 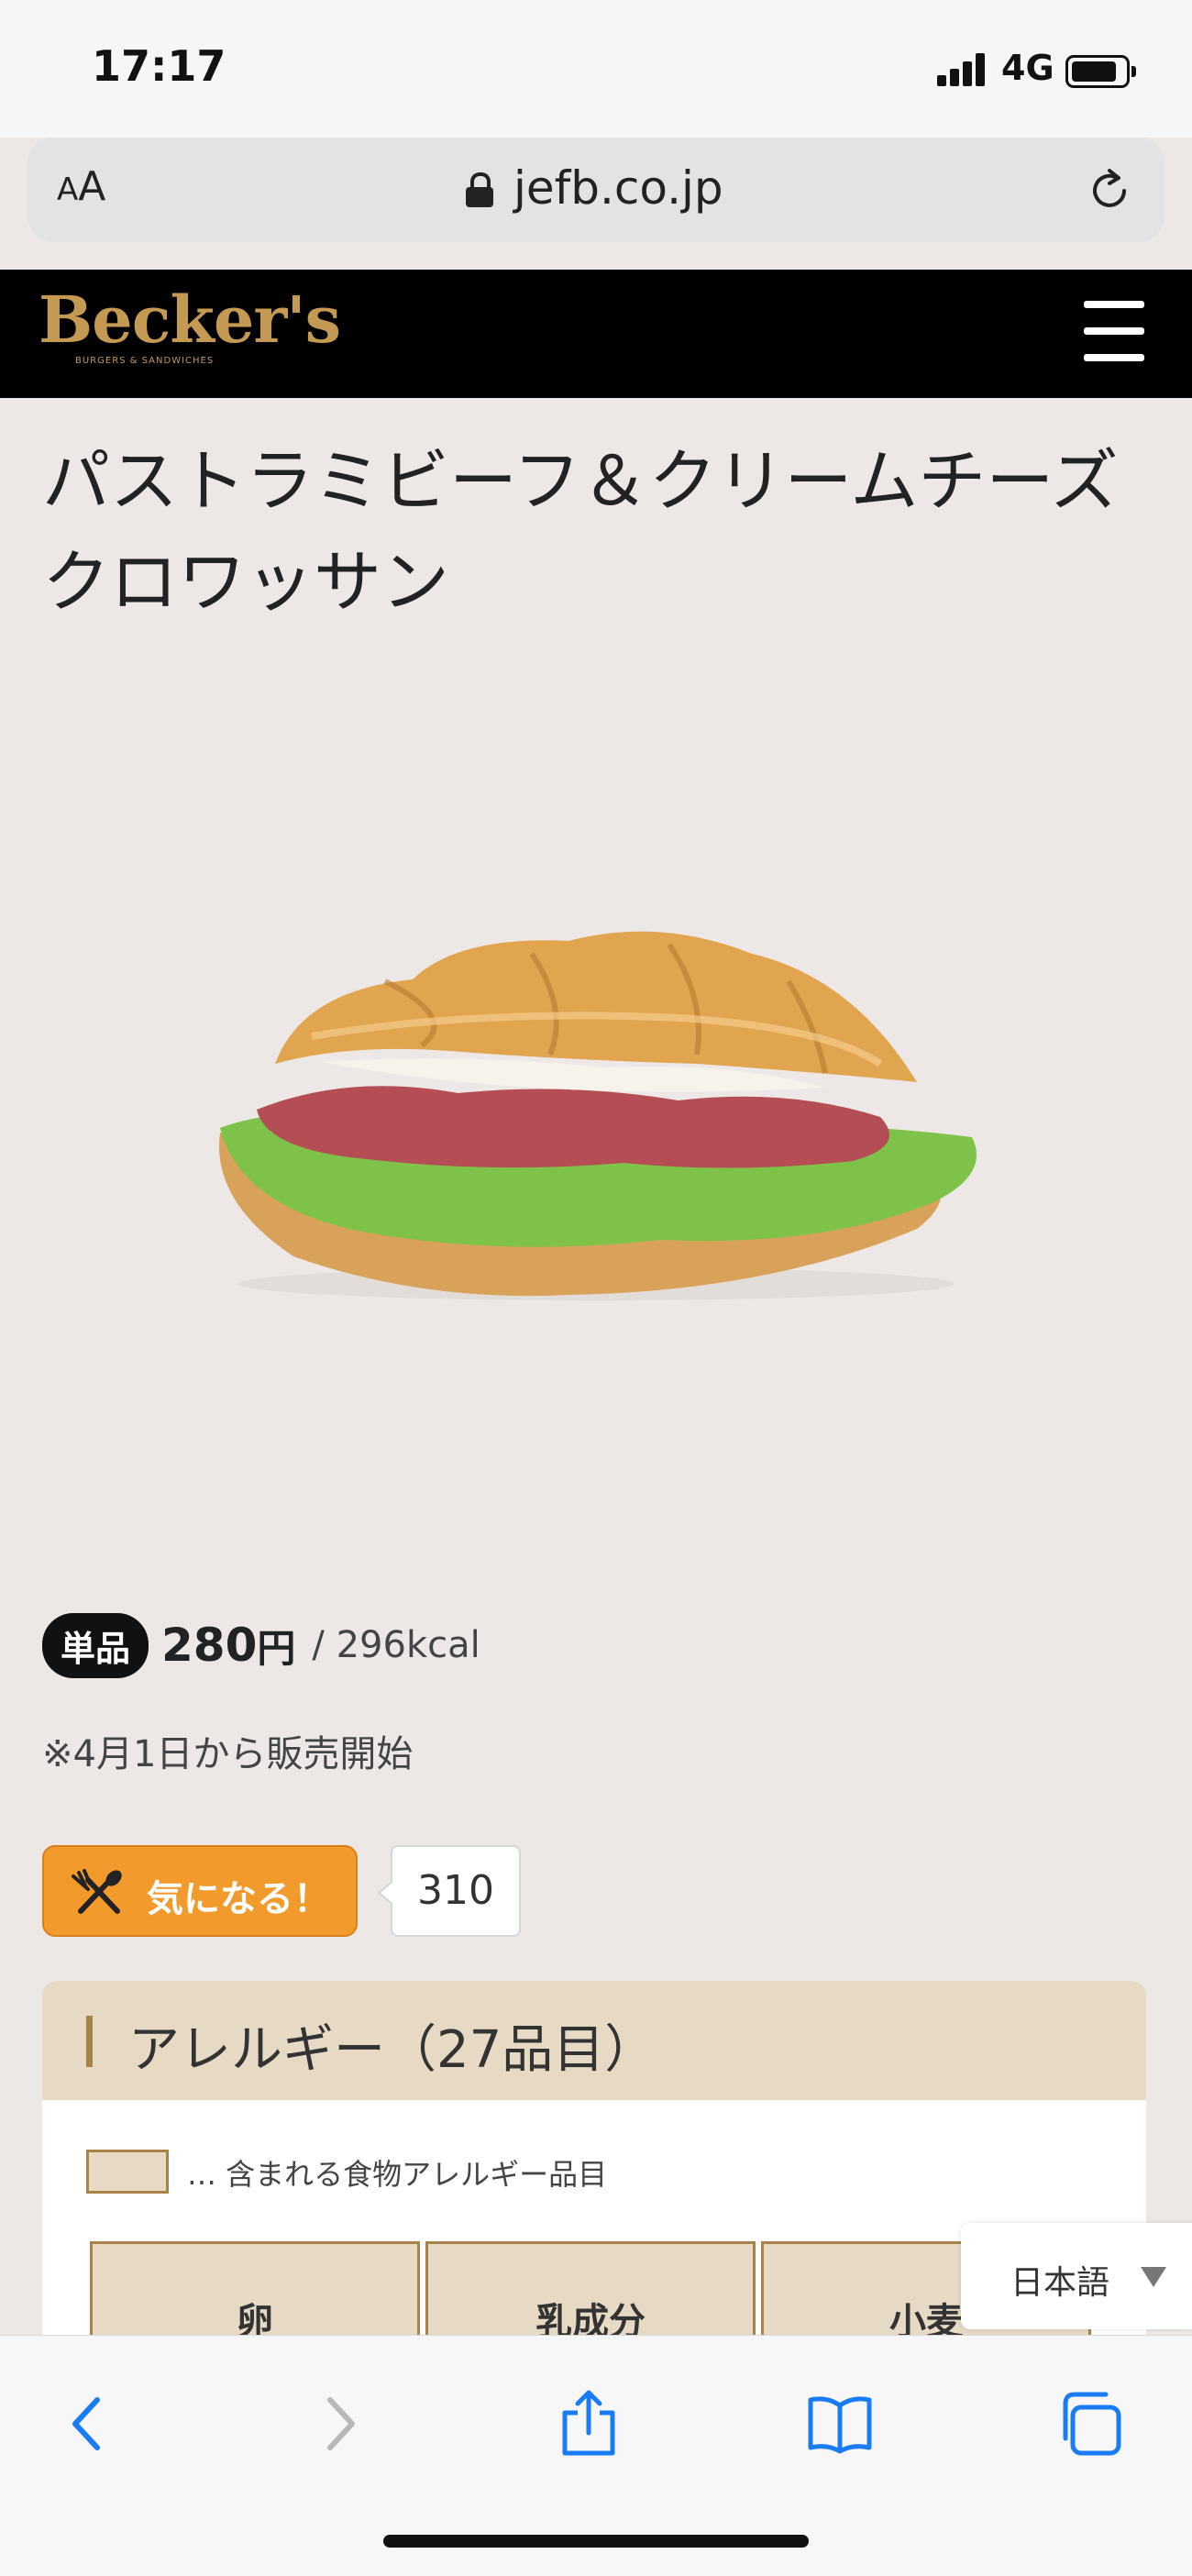 What do you see at coordinates (1028, 68) in the screenshot?
I see `network-type: 4G` at bounding box center [1028, 68].